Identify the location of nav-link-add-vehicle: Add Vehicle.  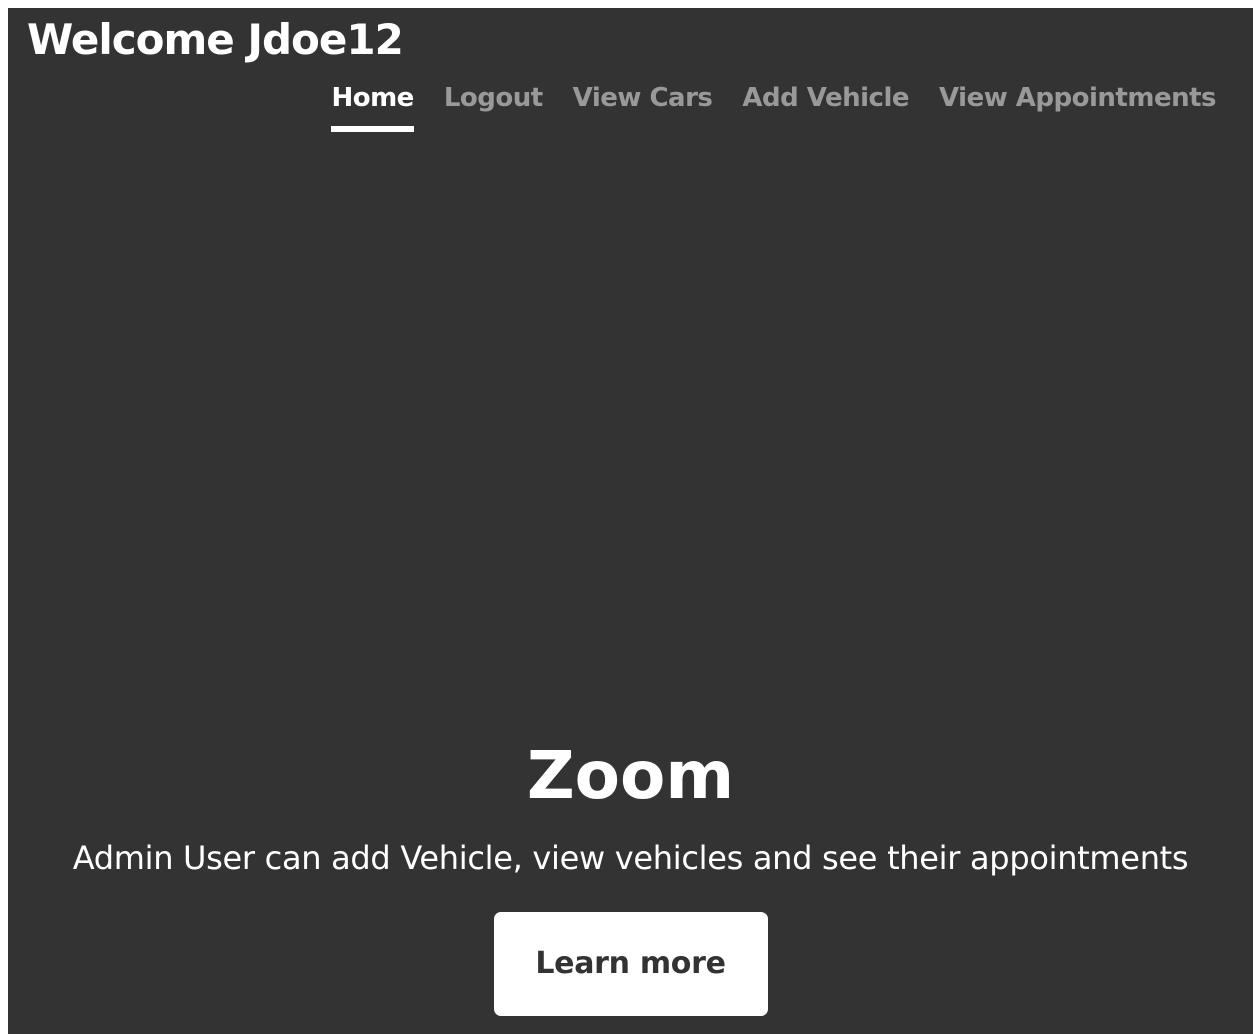
(825, 107).